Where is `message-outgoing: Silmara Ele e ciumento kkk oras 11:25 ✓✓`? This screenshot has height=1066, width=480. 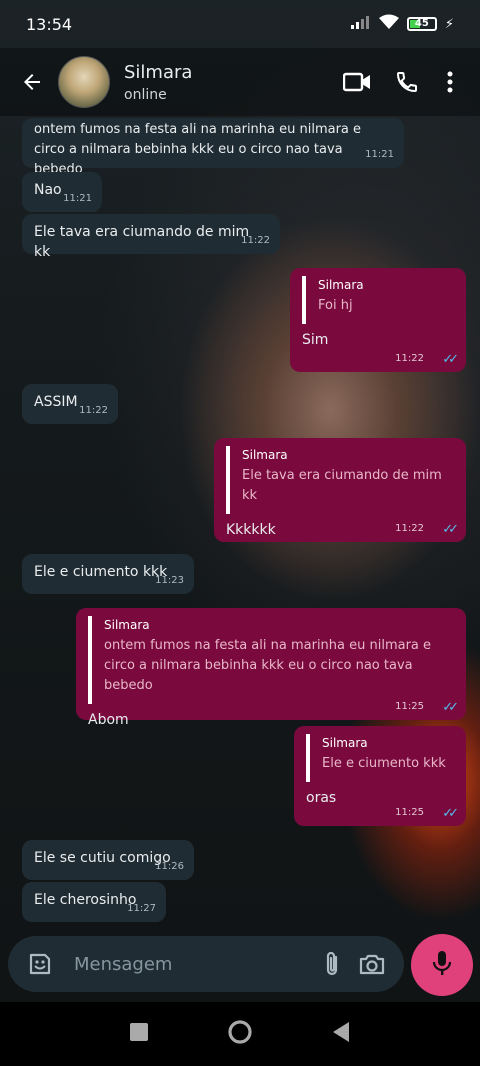
message-outgoing: Silmara Ele e ciumento kkk oras 11:25 ✓✓ is located at coordinates (380, 776).